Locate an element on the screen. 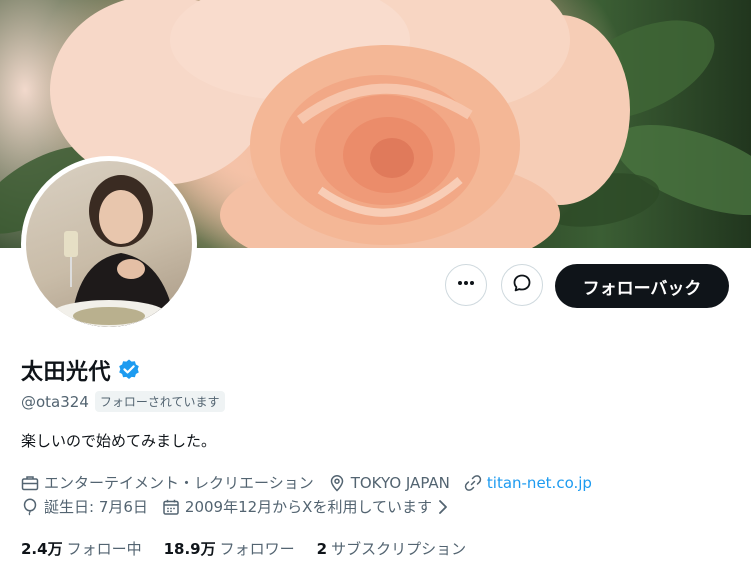 This screenshot has width=751, height=564. avatar-photo is located at coordinates (109, 244).